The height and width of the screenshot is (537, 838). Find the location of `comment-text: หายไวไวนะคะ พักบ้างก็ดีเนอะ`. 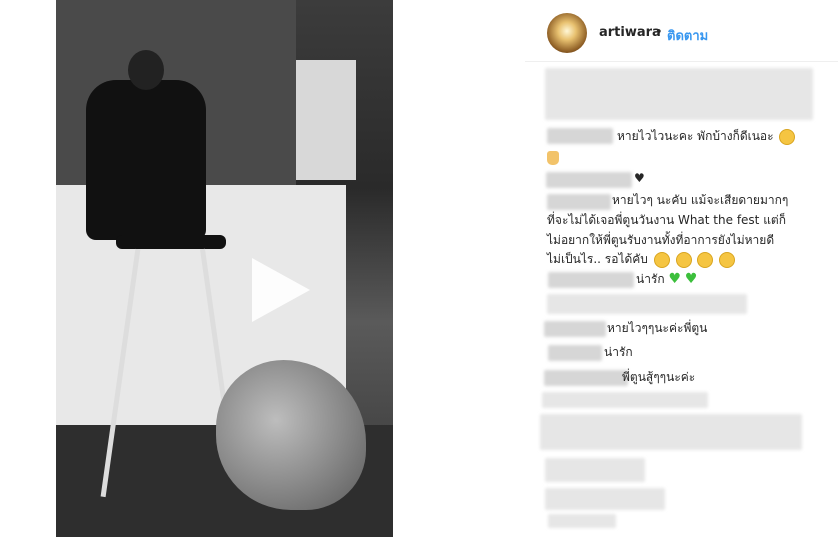

comment-text: หายไวไวนะคะ พักบ้างก็ดีเนอะ is located at coordinates (706, 136).